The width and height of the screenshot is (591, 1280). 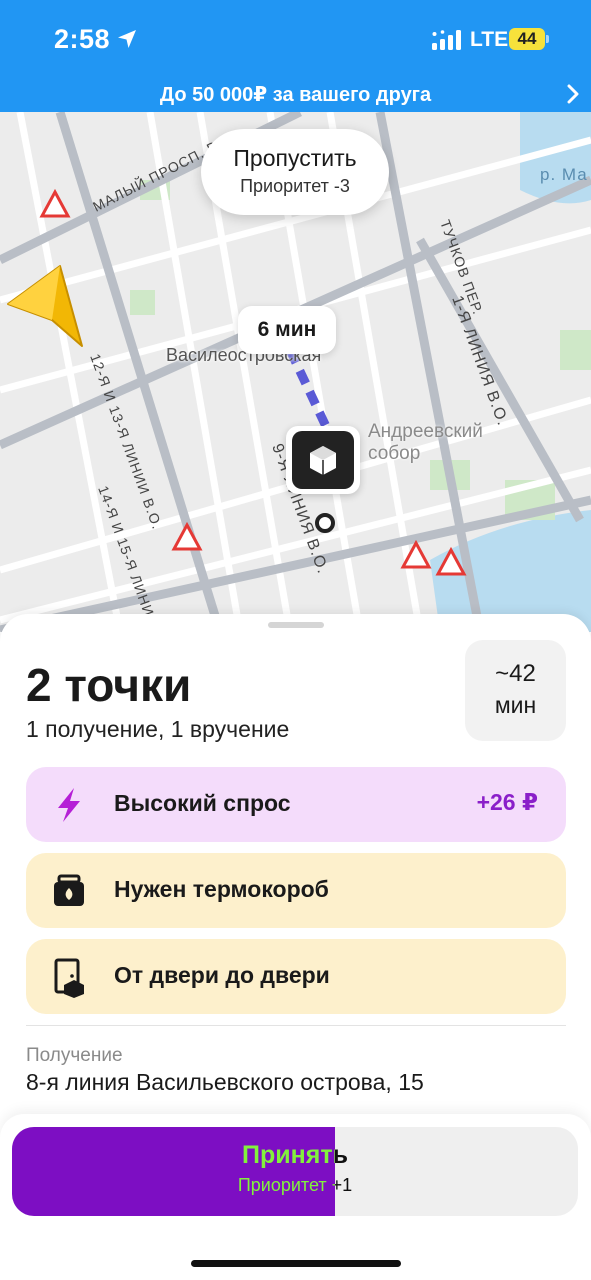 I want to click on door-to-door-label: От двери до двери, so click(x=222, y=975).